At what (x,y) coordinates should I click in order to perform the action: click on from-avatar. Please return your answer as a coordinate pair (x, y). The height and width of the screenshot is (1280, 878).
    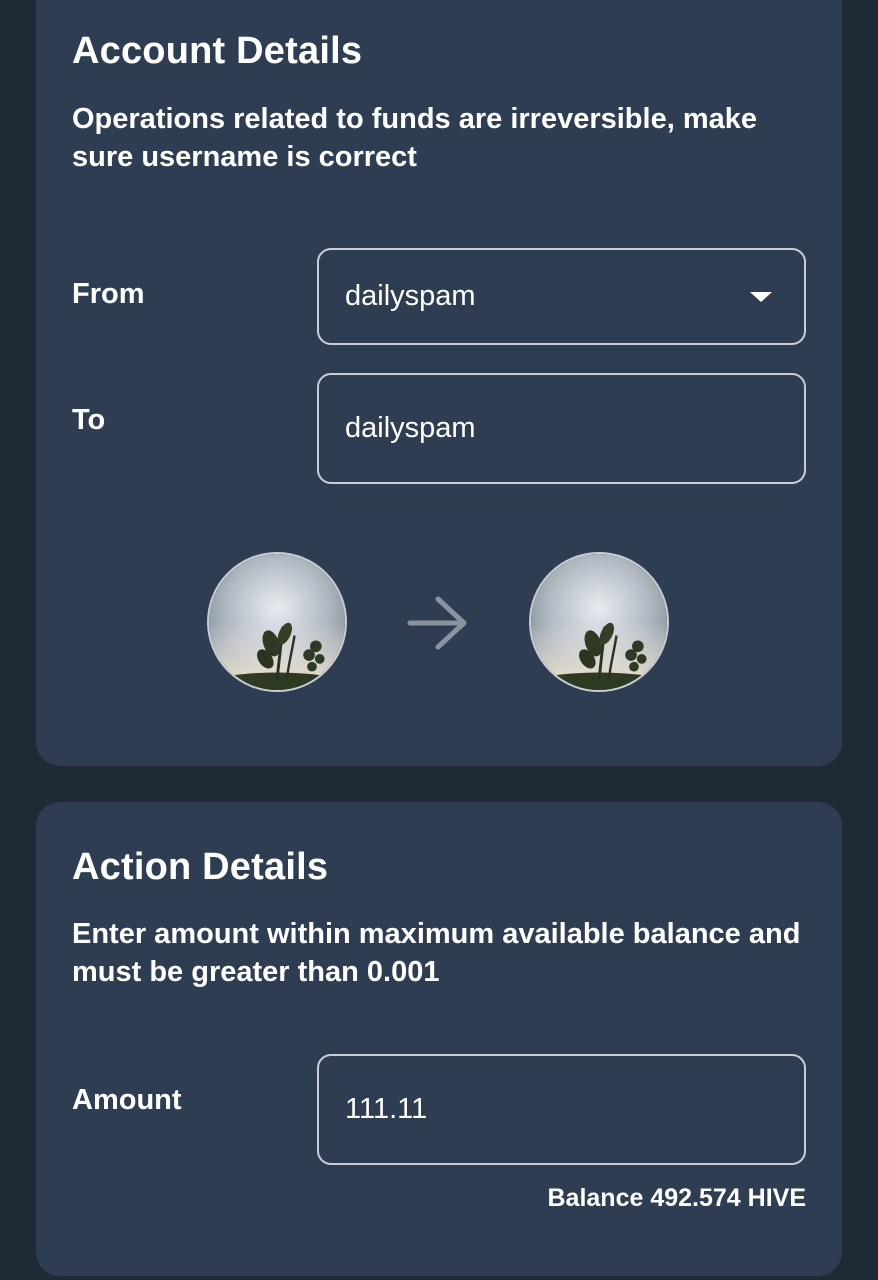
    Looking at the image, I should click on (277, 622).